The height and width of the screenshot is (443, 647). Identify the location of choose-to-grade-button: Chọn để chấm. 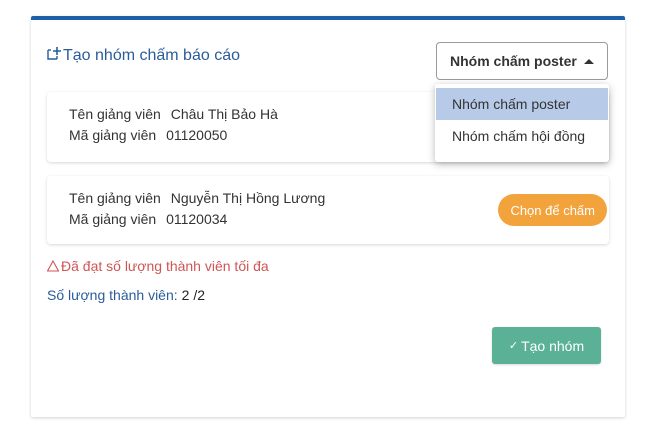
(552, 210).